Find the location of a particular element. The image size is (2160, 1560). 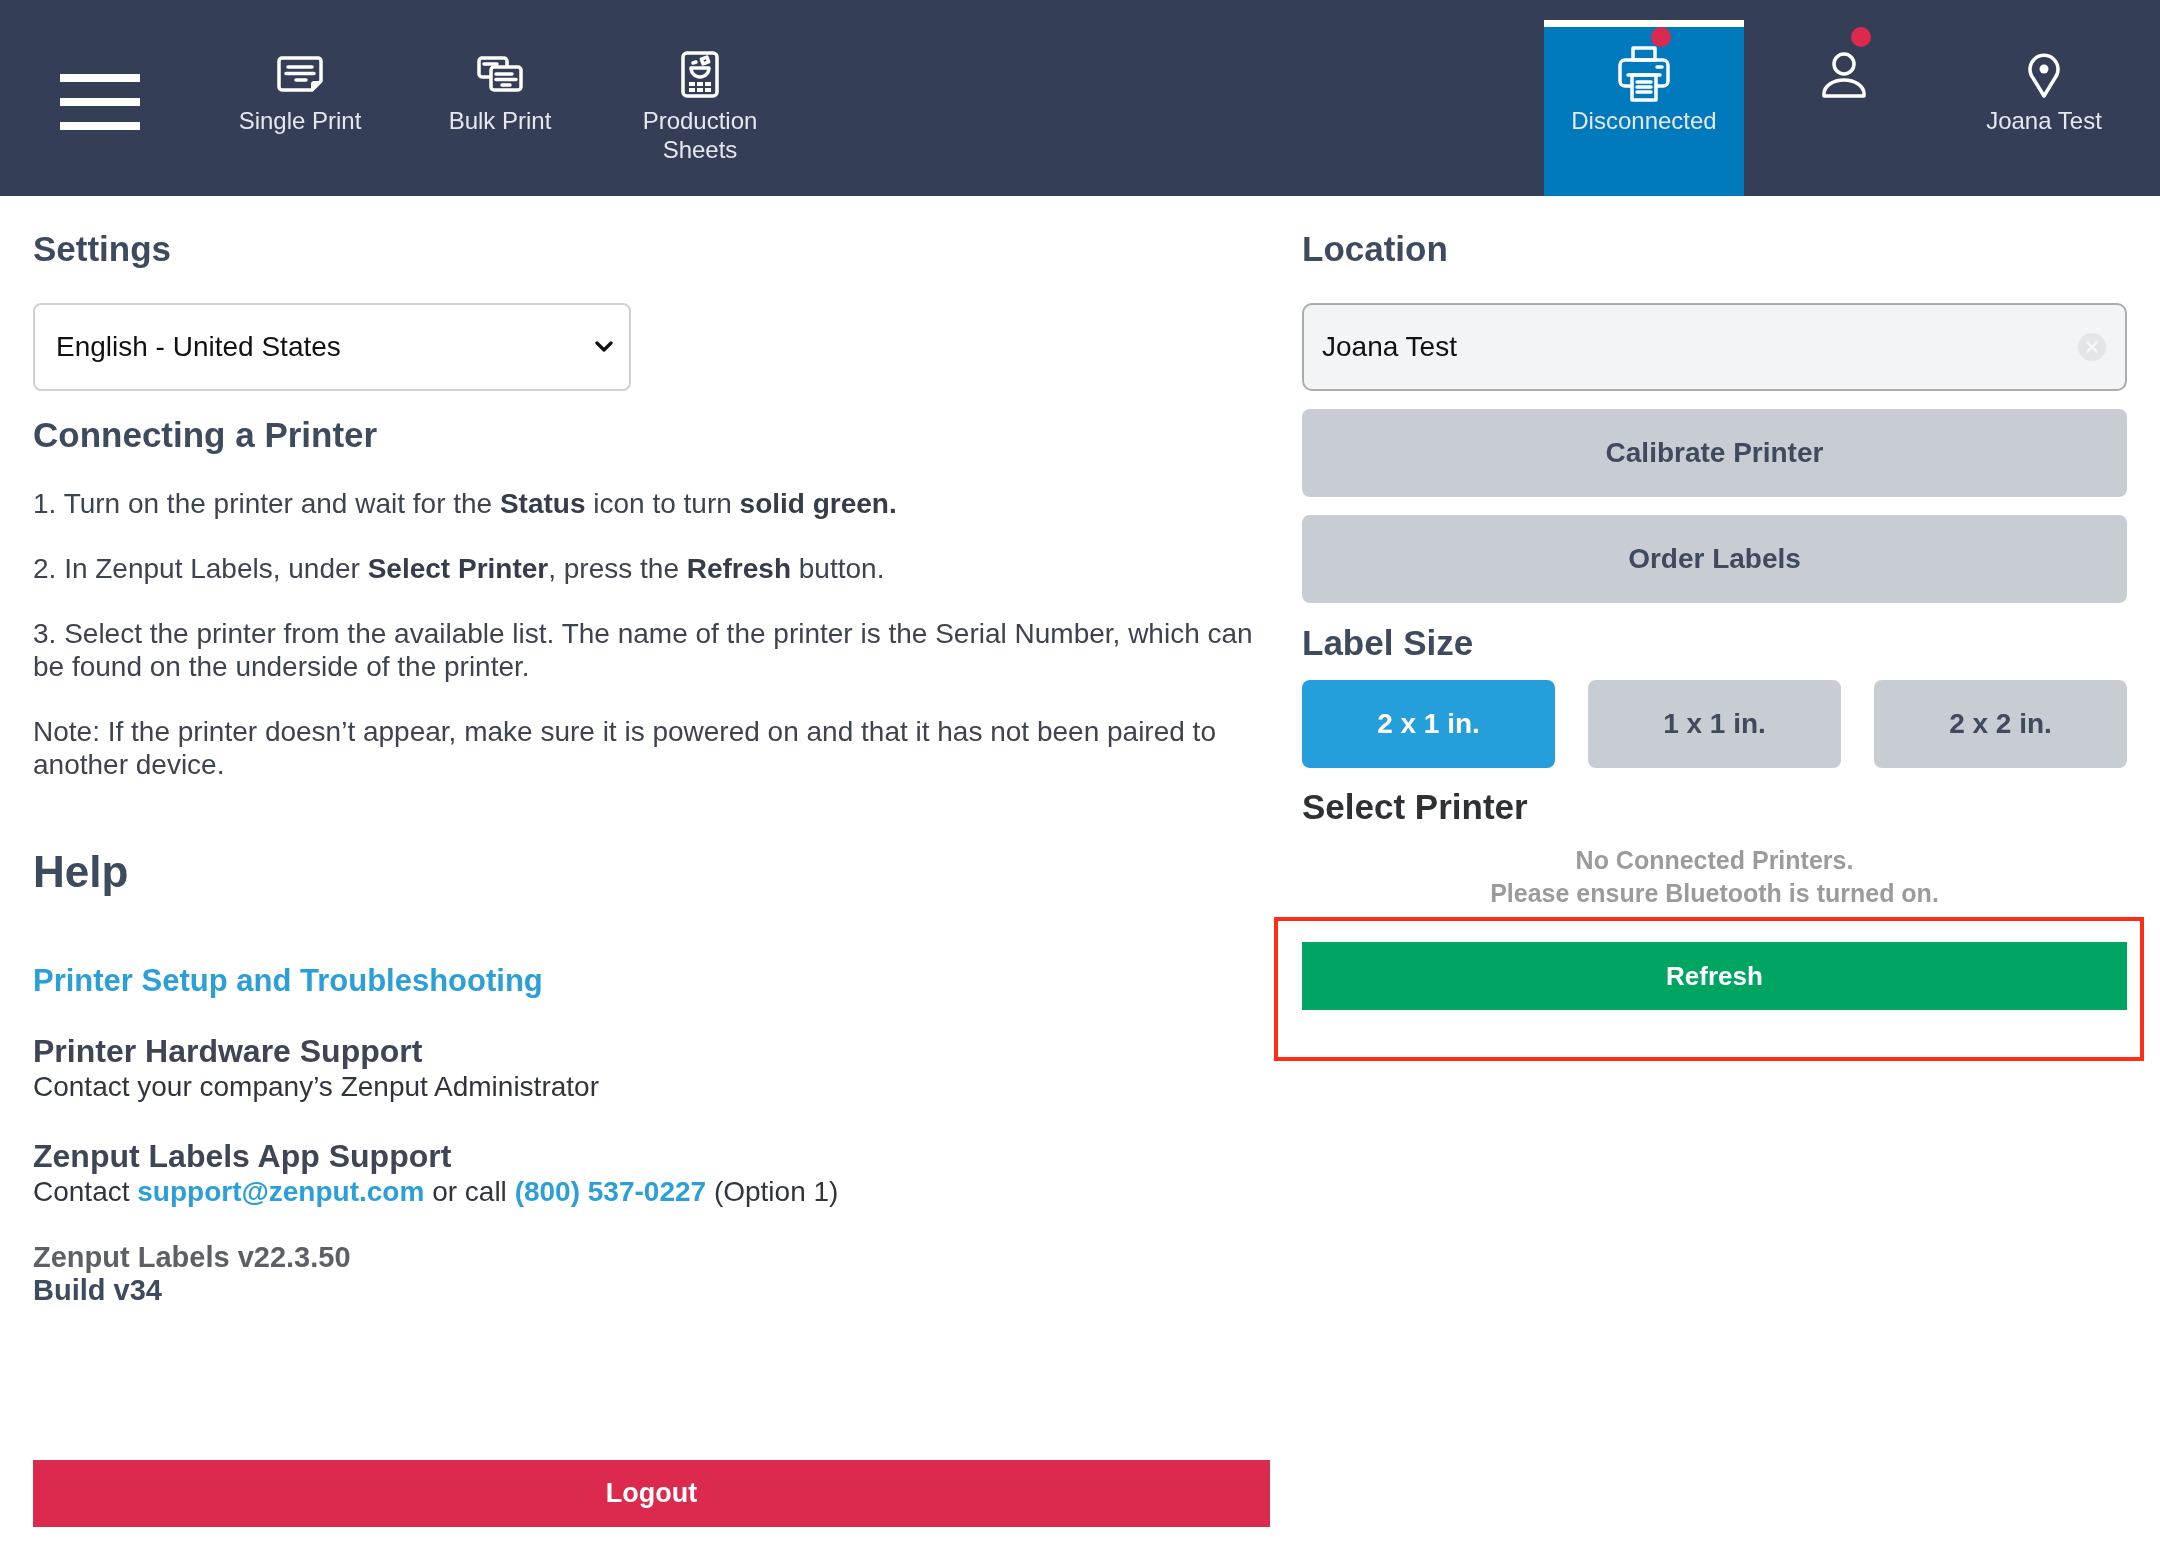

instruction-text: 2. In Zenput Labels, under Select Printer, press the Refresh button. is located at coordinates (459, 568).